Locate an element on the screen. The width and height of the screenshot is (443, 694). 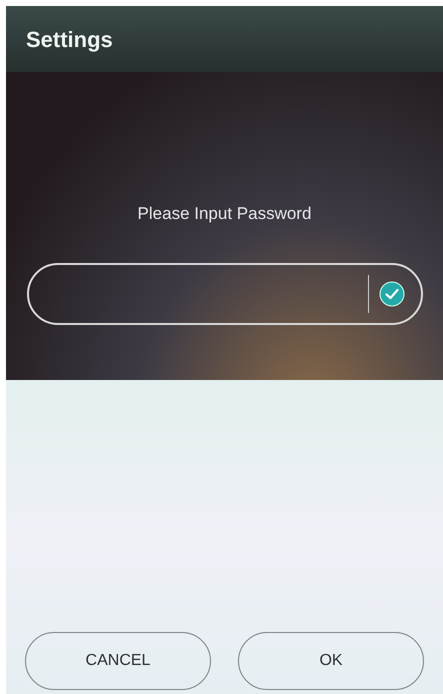
cancel-button: CANCEL is located at coordinates (118, 661).